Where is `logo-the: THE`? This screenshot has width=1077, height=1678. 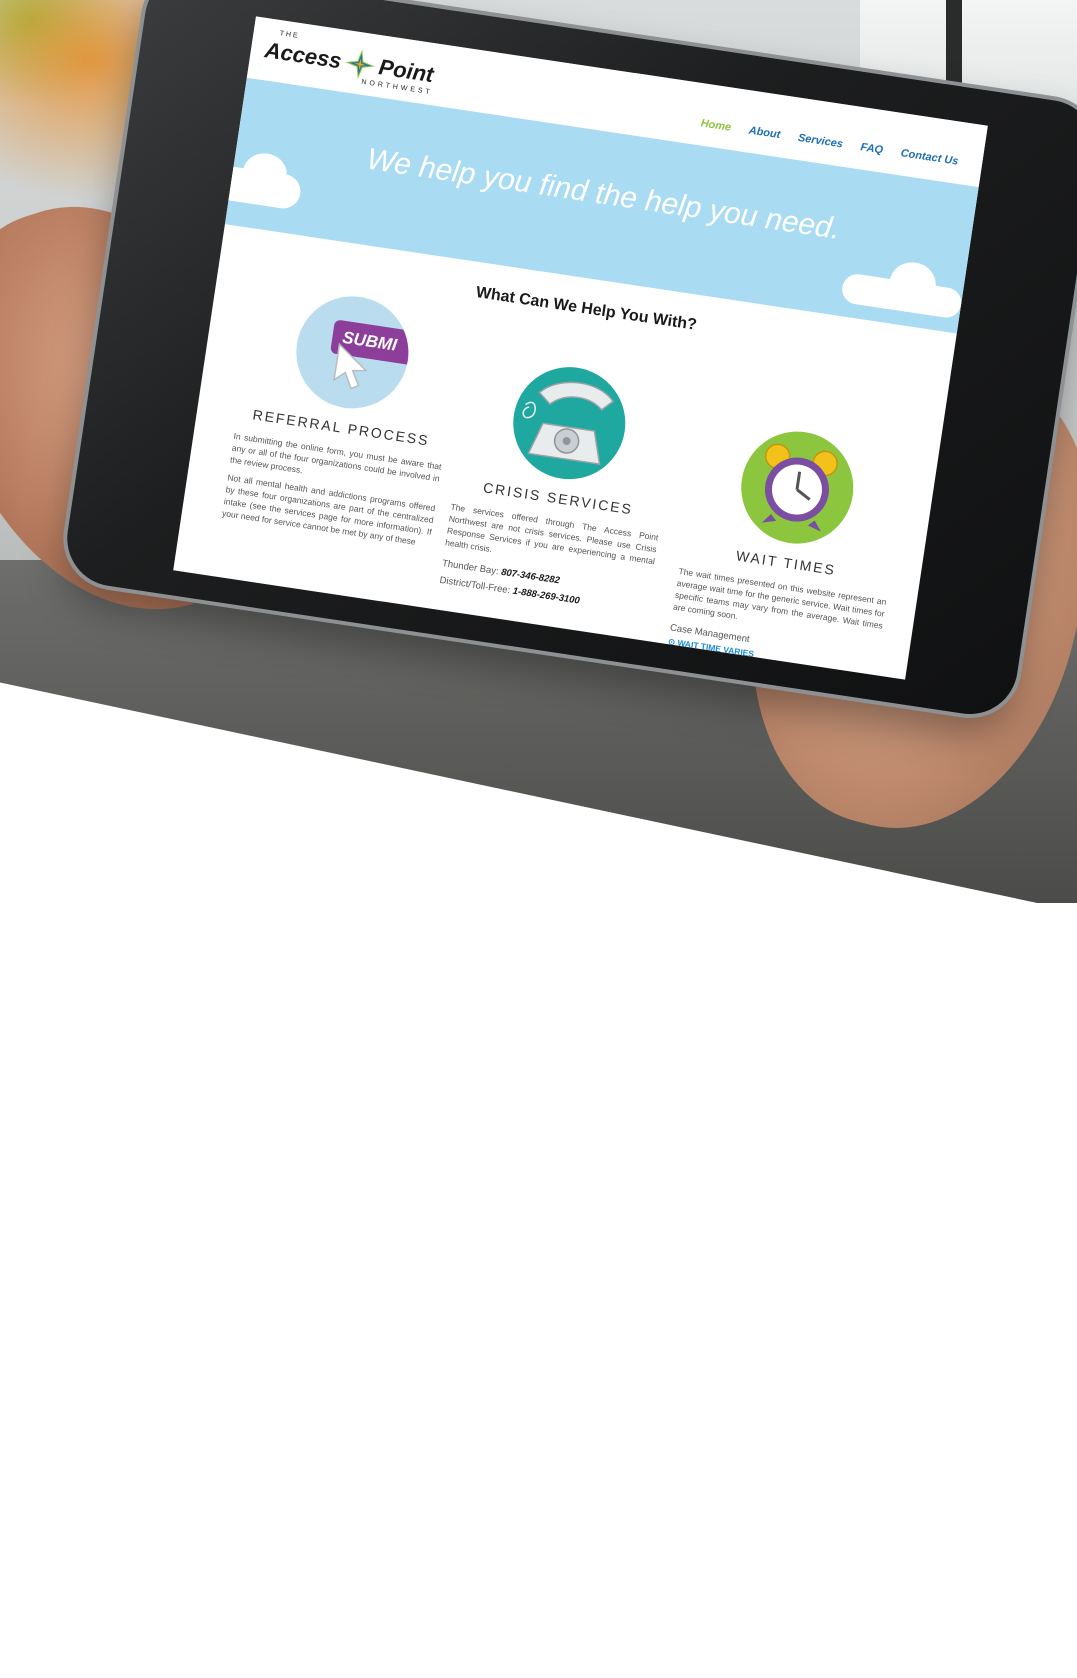
logo-the: THE is located at coordinates (289, 35).